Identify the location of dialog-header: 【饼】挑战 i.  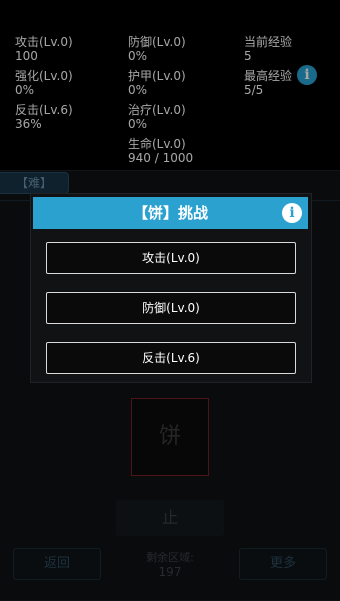
(170, 213).